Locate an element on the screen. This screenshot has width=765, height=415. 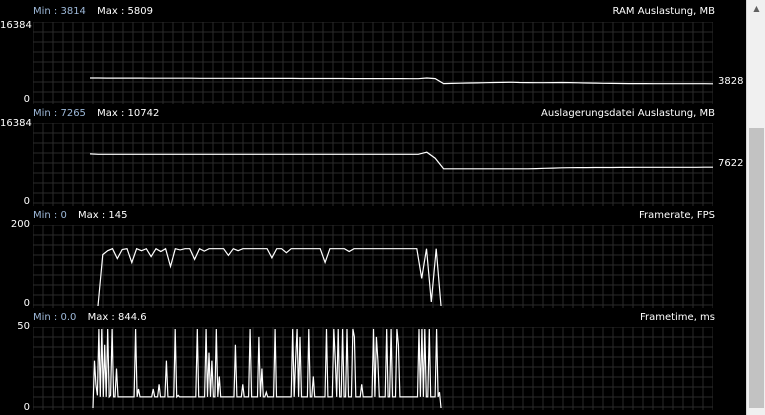
frametime-title: Frametime, ms is located at coordinates (677, 317).